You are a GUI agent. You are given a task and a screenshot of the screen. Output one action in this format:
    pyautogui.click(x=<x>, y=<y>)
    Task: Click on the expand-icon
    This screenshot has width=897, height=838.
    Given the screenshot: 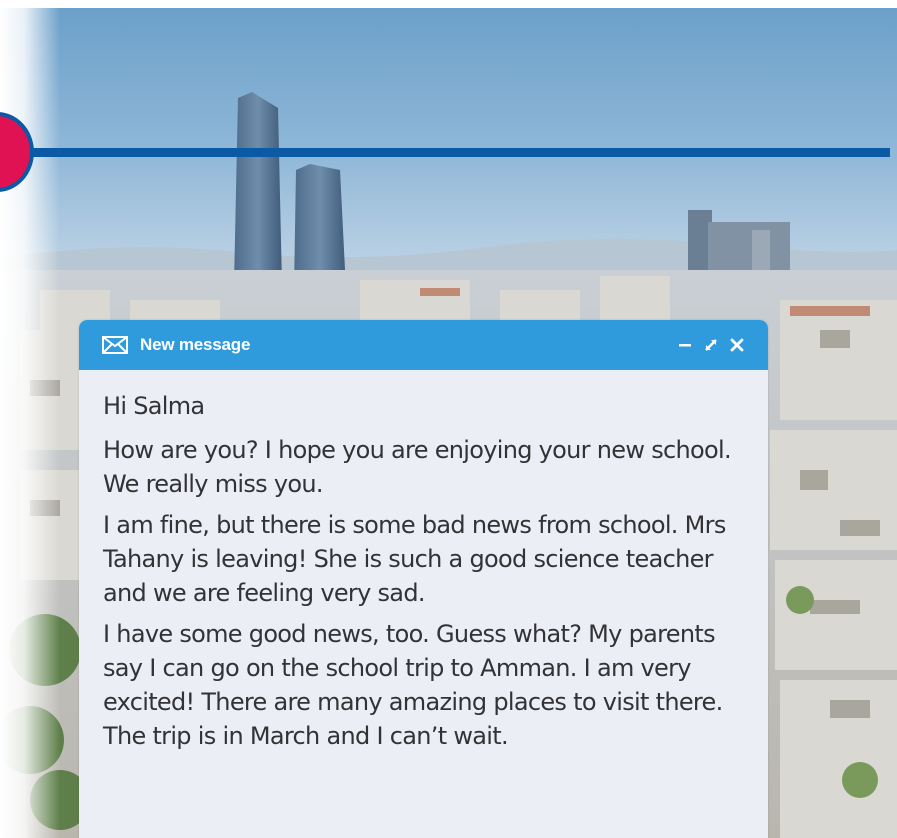 What is the action you would take?
    pyautogui.click(x=711, y=345)
    